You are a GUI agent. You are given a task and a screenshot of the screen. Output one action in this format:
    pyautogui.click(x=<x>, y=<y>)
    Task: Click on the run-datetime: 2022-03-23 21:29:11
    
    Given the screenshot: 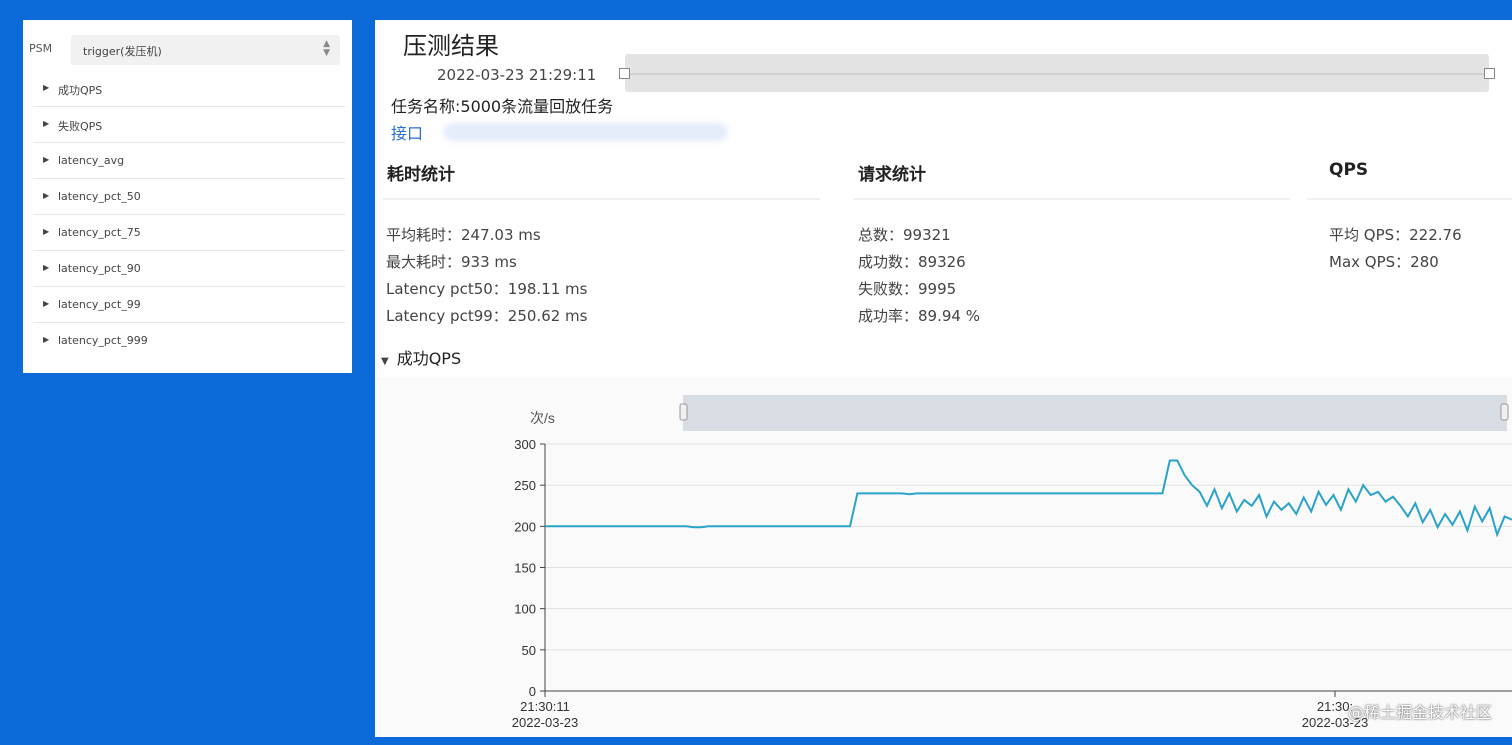 What is the action you would take?
    pyautogui.click(x=517, y=75)
    